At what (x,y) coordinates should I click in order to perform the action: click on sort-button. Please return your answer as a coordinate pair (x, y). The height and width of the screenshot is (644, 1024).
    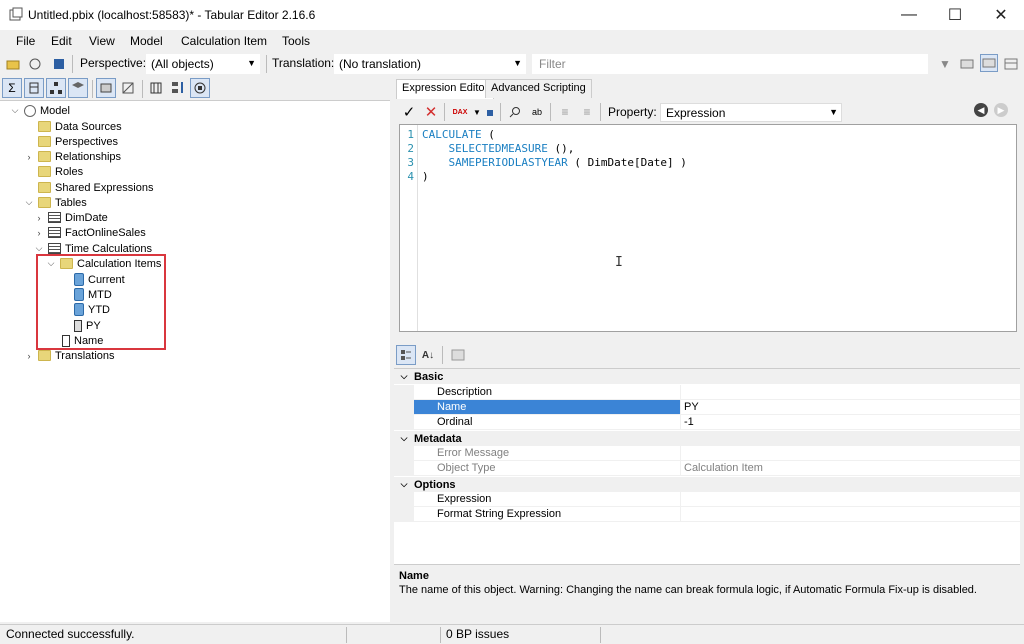
    Looking at the image, I should click on (178, 88).